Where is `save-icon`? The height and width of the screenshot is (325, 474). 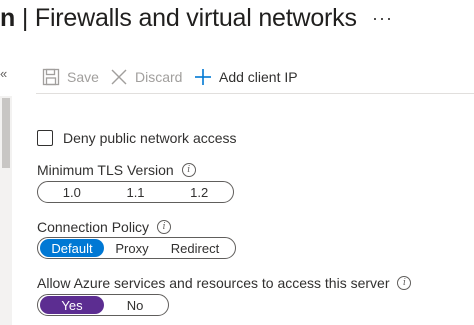
save-icon is located at coordinates (51, 77).